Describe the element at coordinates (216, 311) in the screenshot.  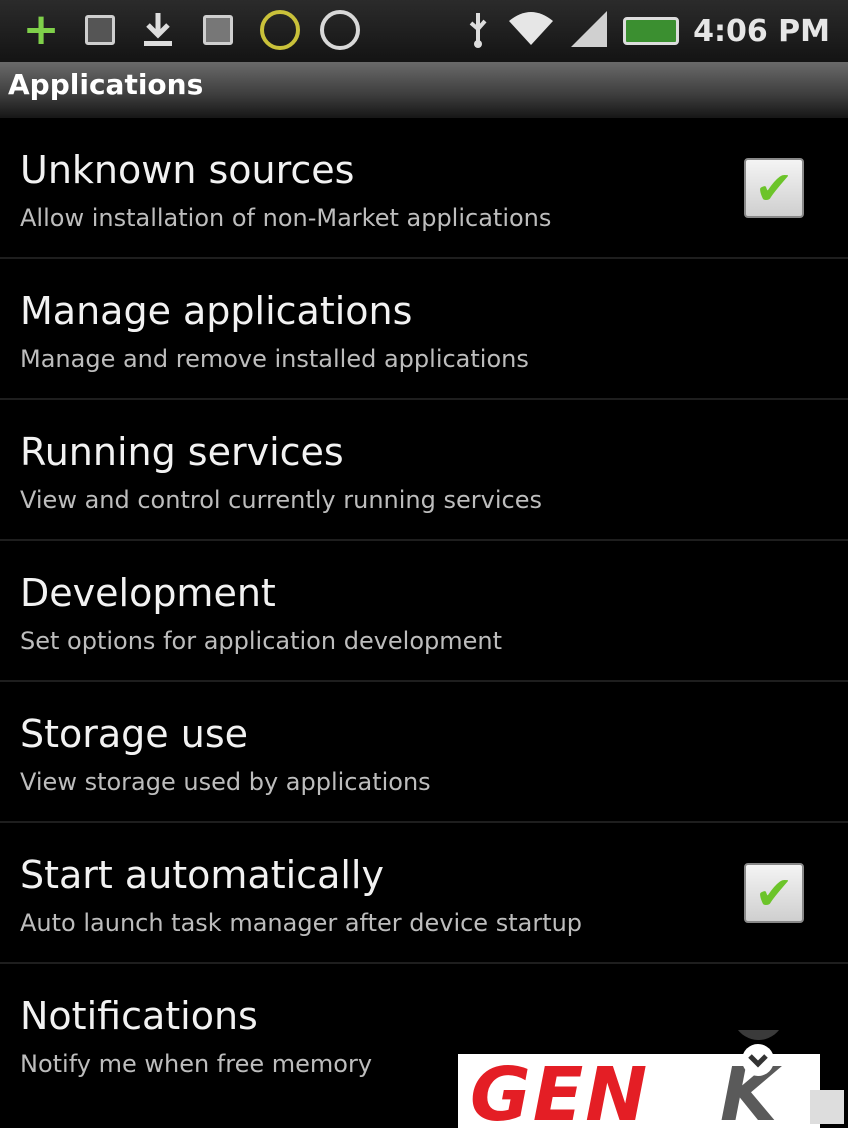
I see `setting-title: Manage applications` at that location.